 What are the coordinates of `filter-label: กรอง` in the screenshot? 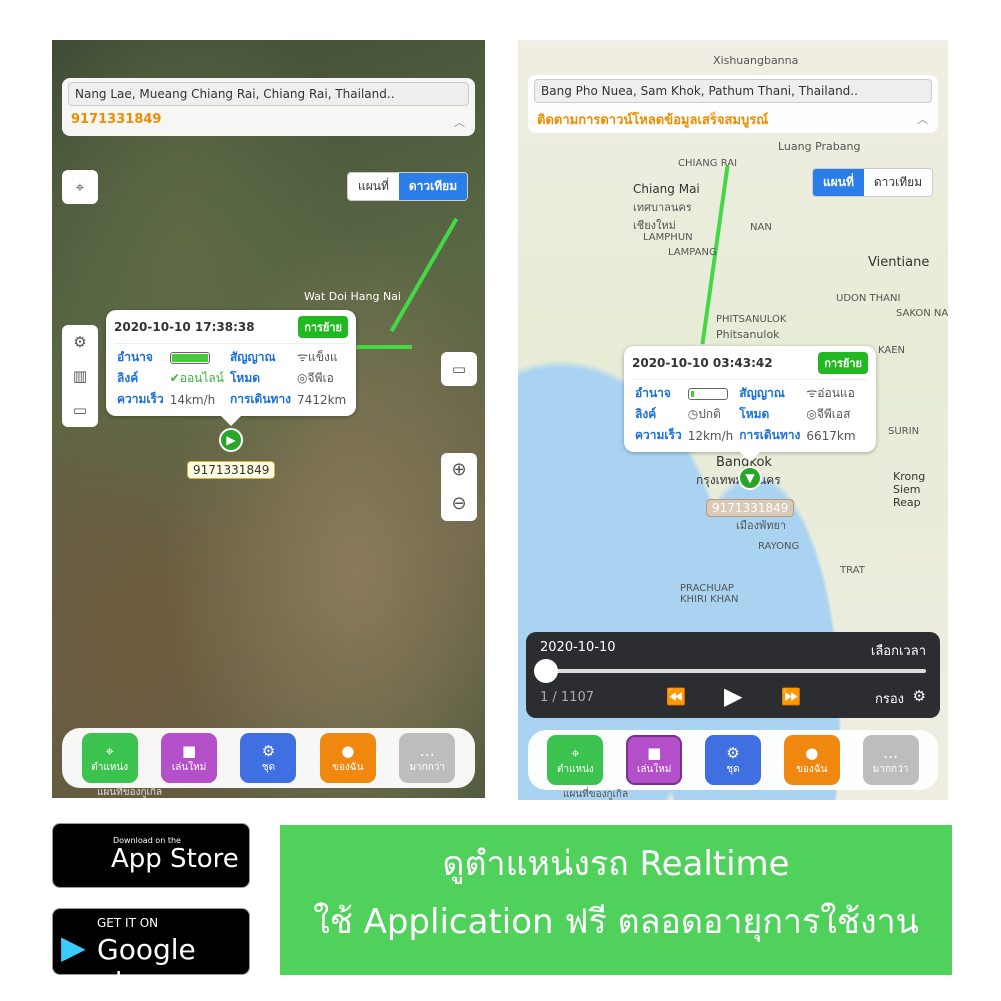 It's located at (889, 698).